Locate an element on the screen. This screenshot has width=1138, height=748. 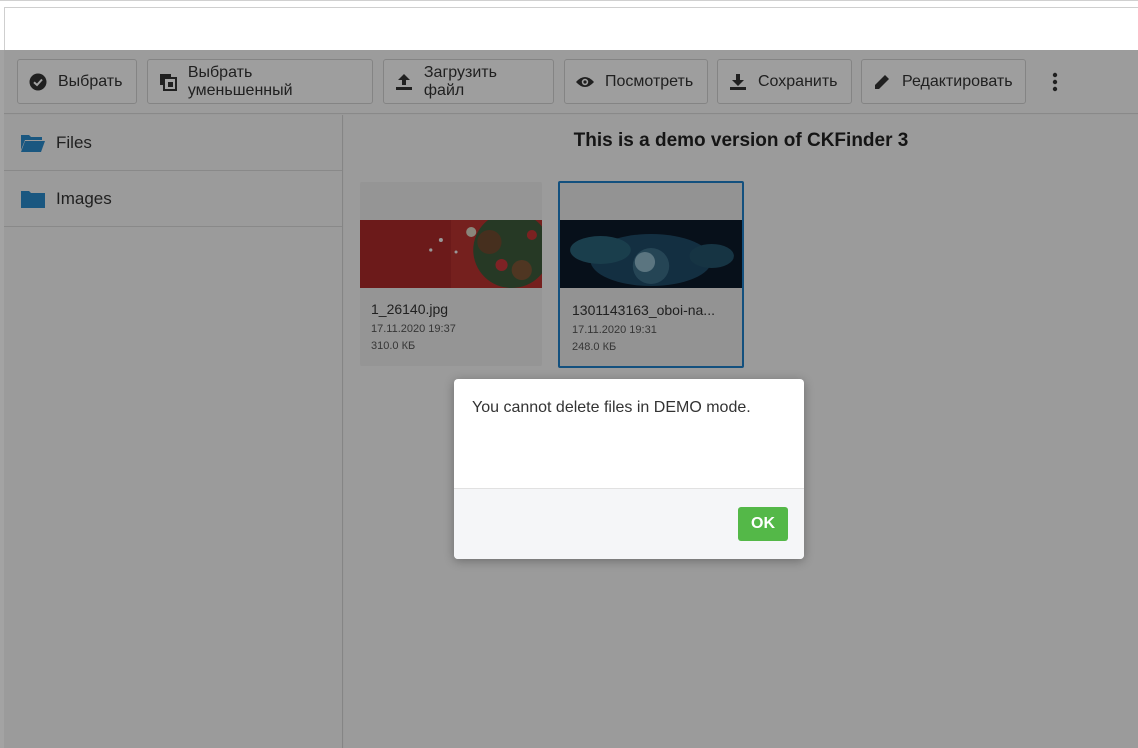
alert-dialog: You cannot delete files in DEMO mode. OK is located at coordinates (629, 469).